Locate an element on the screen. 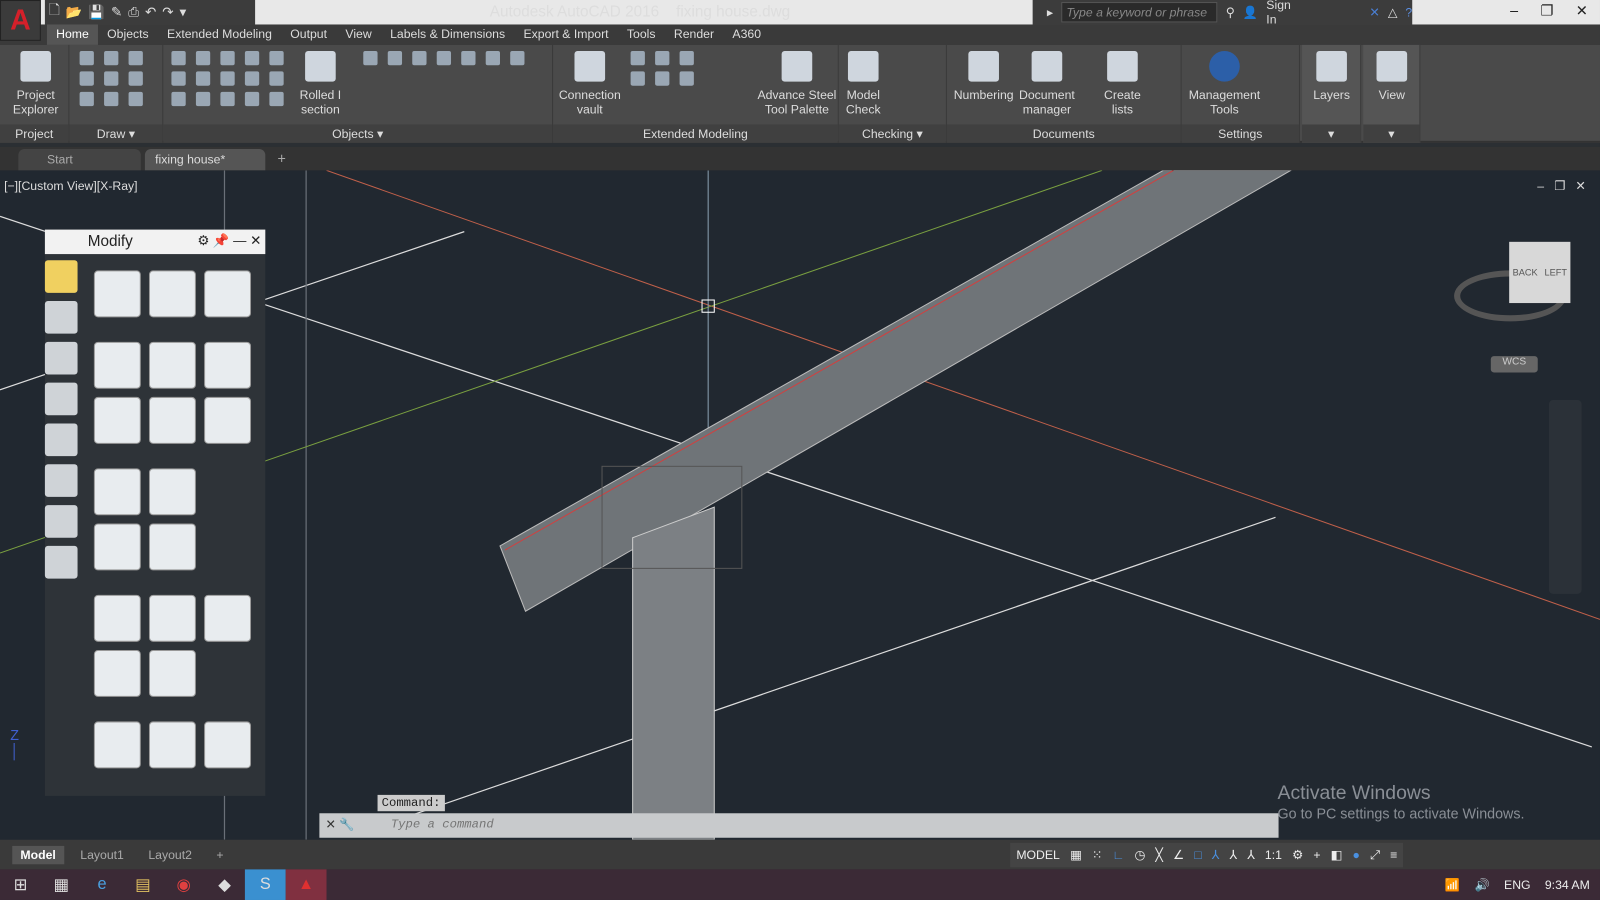 The height and width of the screenshot is (900, 1600). search-input: Type a keyword or phrase is located at coordinates (1139, 12).